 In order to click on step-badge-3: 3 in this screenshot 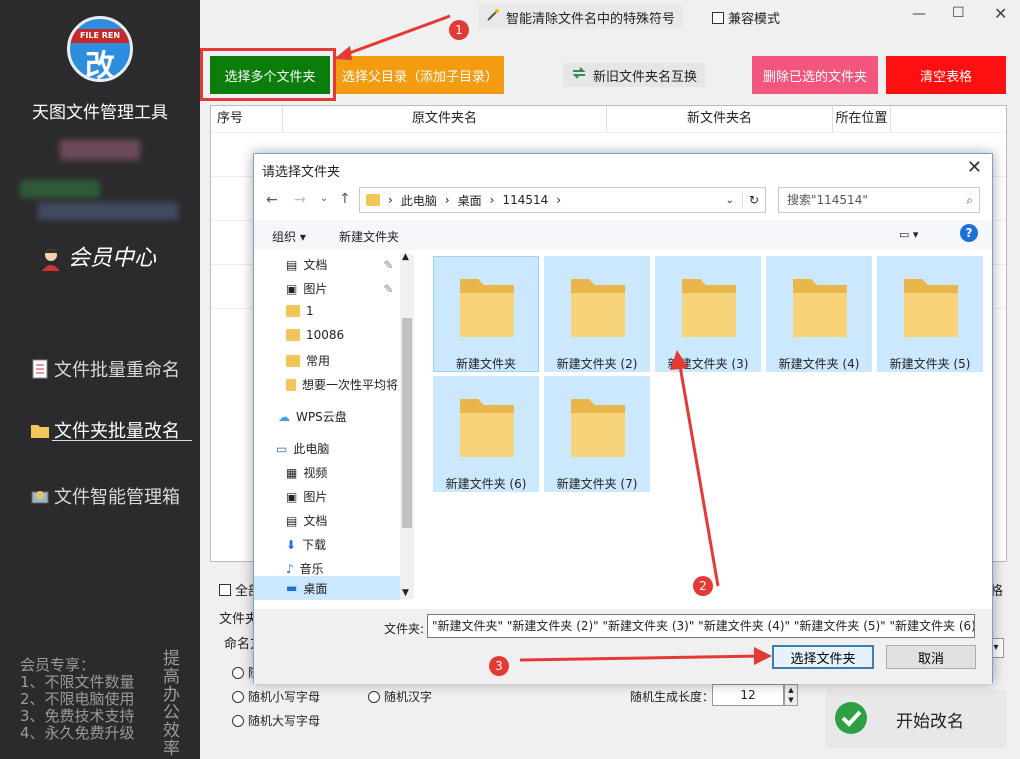, I will do `click(499, 666)`.